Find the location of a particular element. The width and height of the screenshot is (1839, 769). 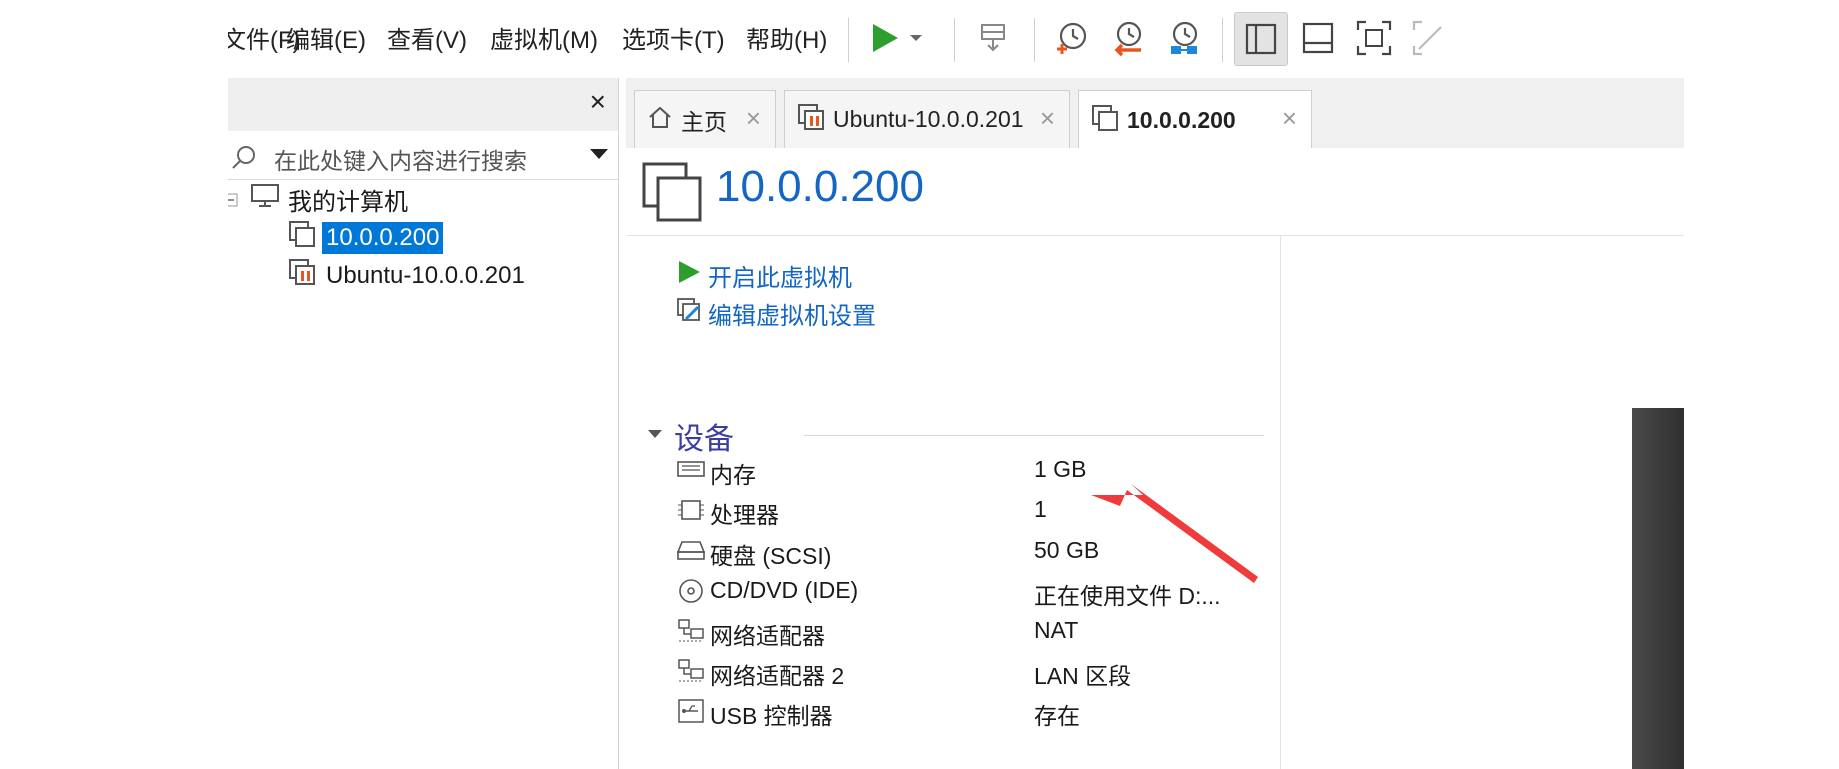

tree-item-label: 10.0.0.200 is located at coordinates (383, 237).